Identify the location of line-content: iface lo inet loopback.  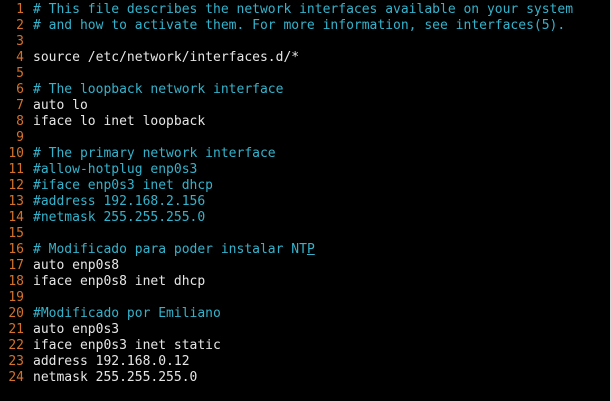
(119, 121).